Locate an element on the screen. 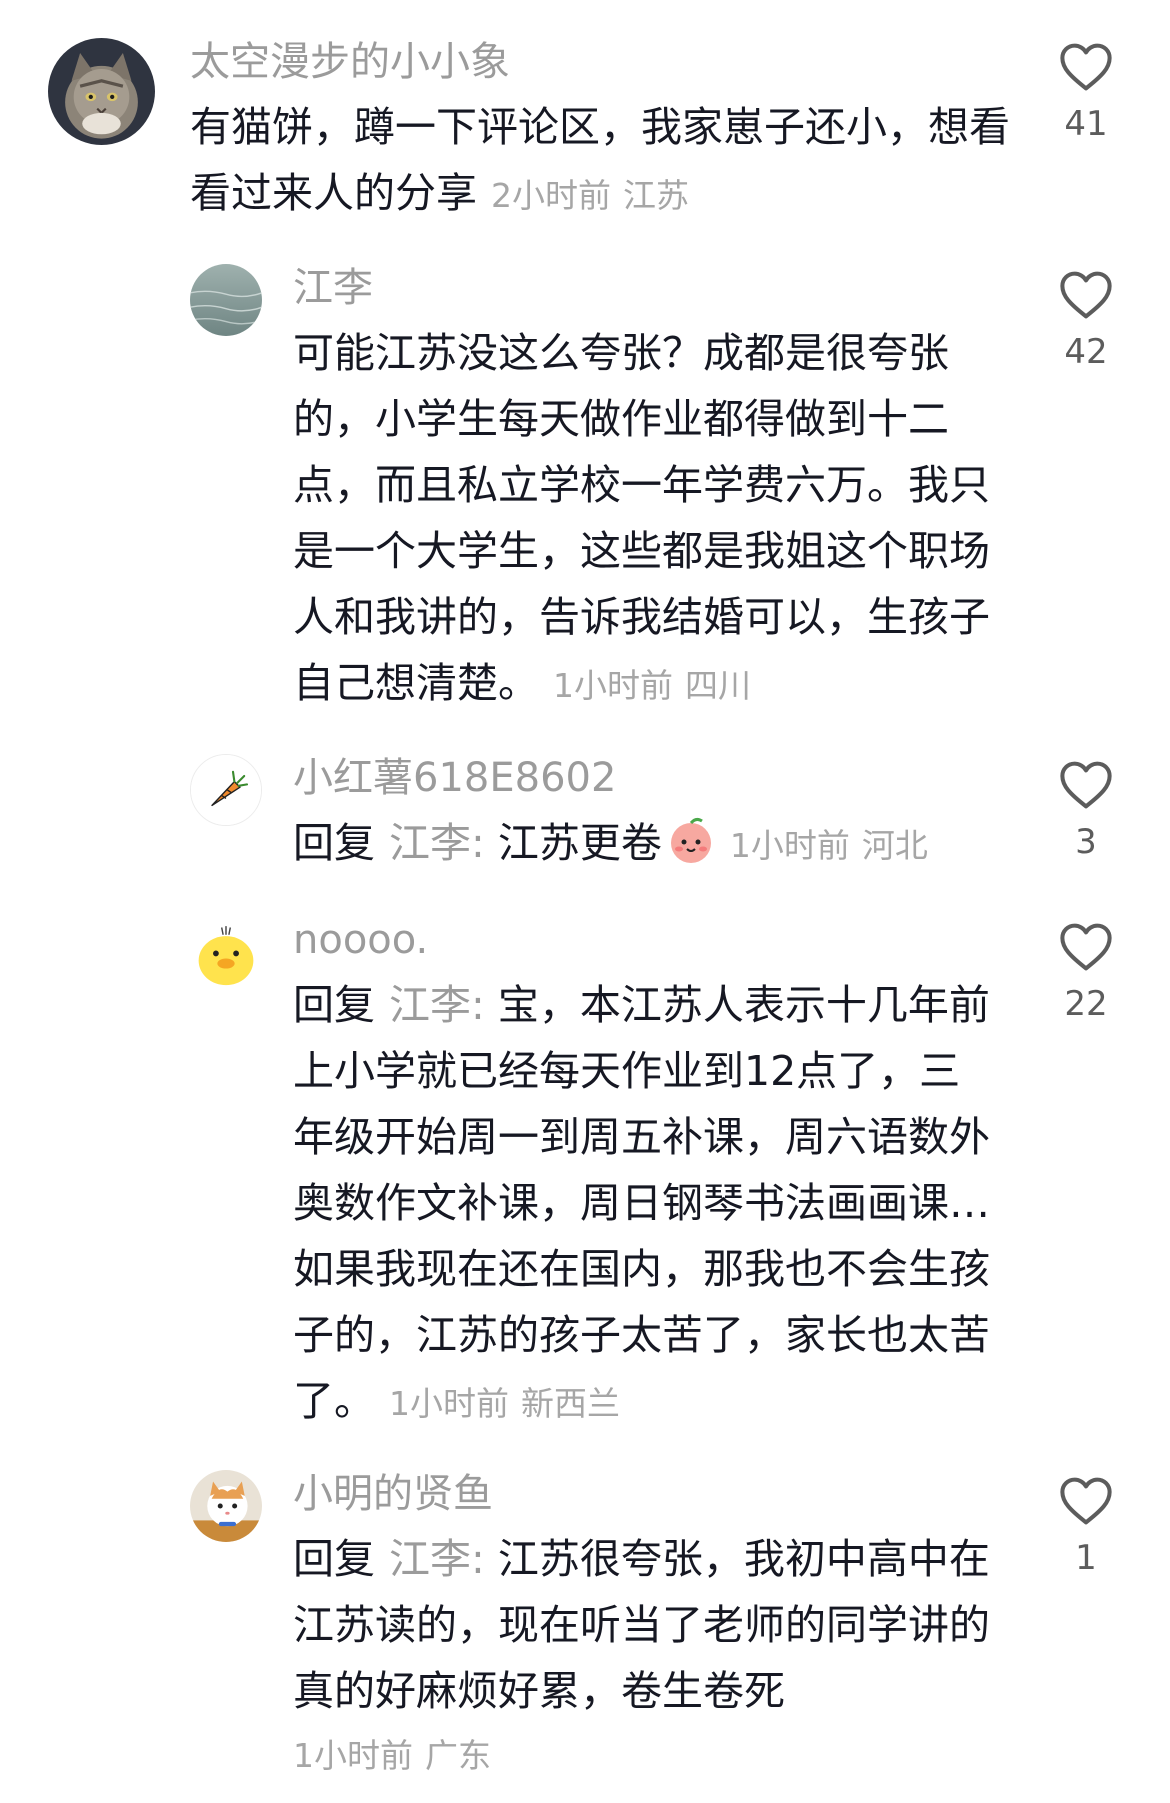 The height and width of the screenshot is (1803, 1170). comment-location: 新西兰 is located at coordinates (570, 1403).